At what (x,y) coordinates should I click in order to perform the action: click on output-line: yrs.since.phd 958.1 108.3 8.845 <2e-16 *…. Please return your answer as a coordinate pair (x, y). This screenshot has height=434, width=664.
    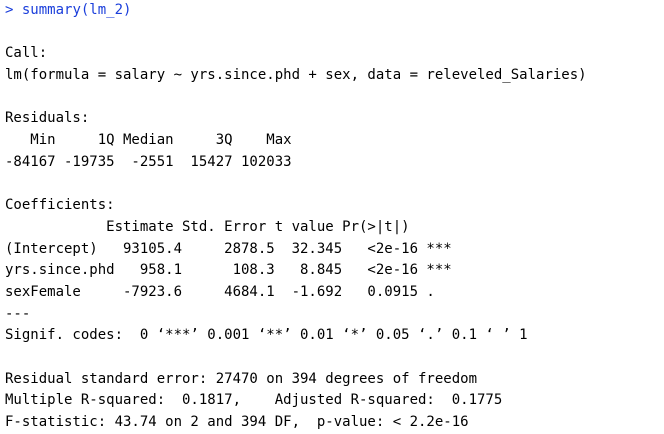
    Looking at the image, I should click on (228, 270).